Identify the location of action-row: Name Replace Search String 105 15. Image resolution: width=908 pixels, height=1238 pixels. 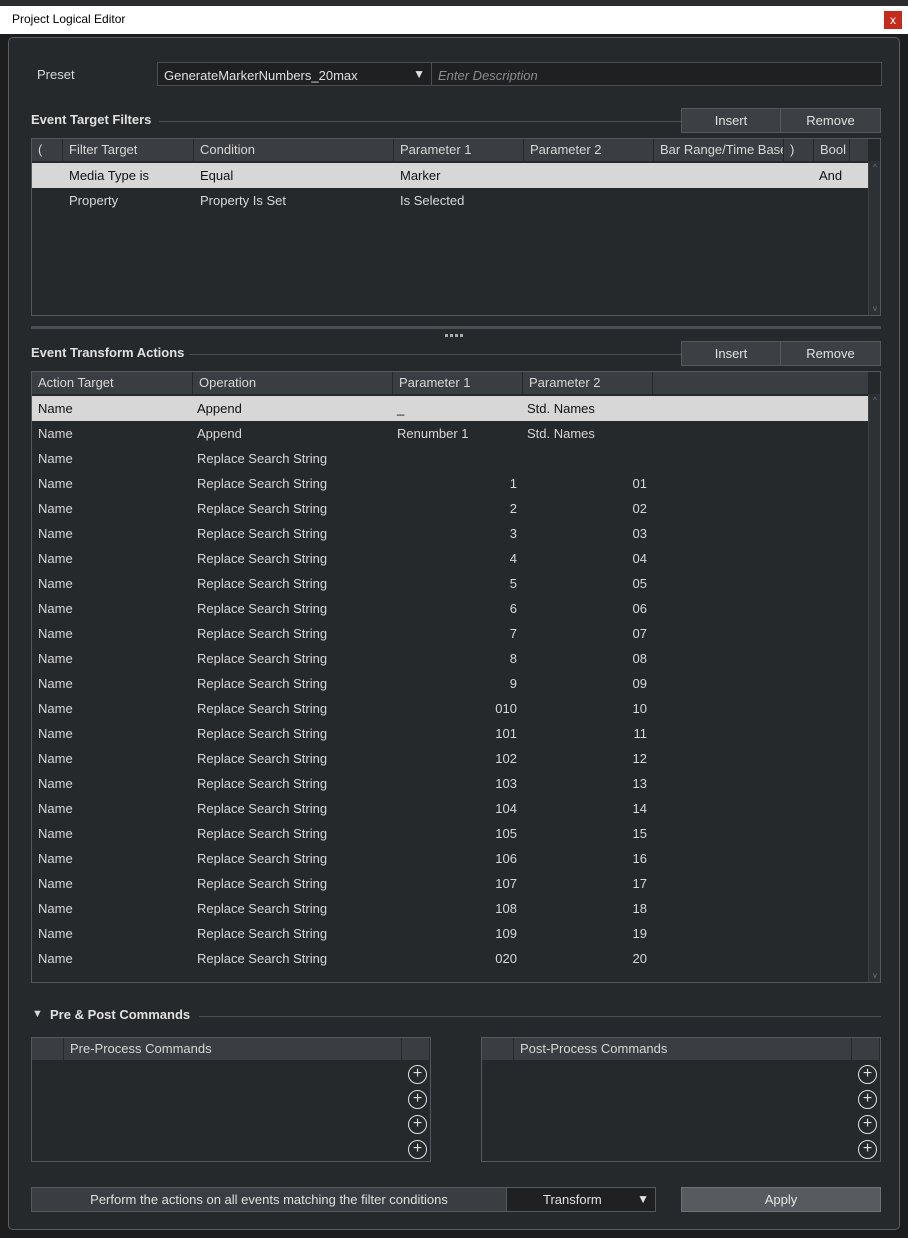
(450, 833).